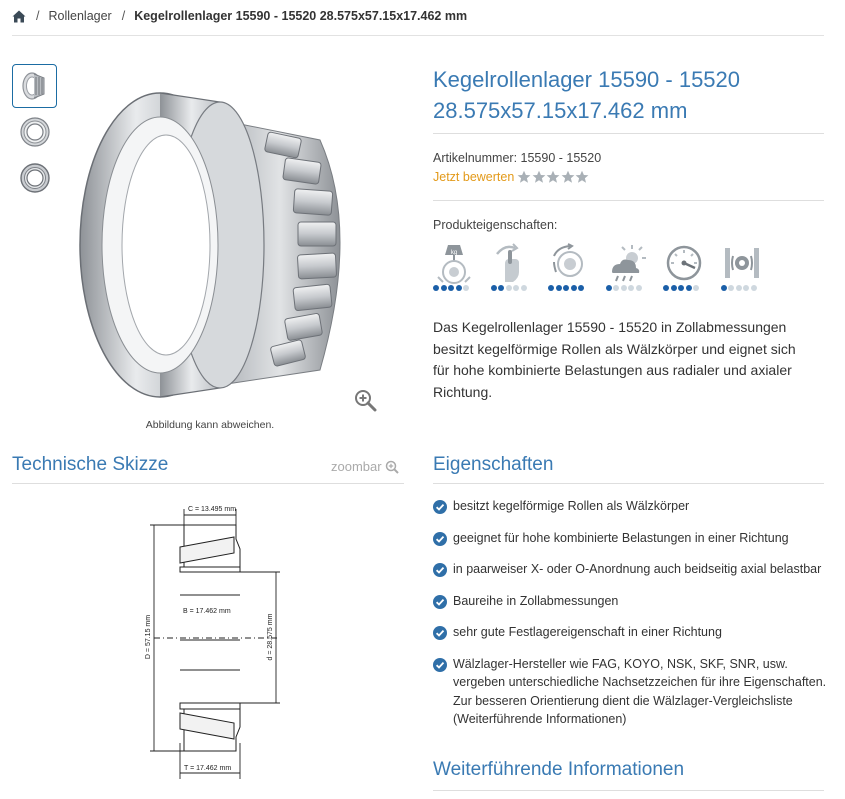 This screenshot has height=799, width=845. I want to click on sketch-section-title: Technische Skizze, so click(90, 464).